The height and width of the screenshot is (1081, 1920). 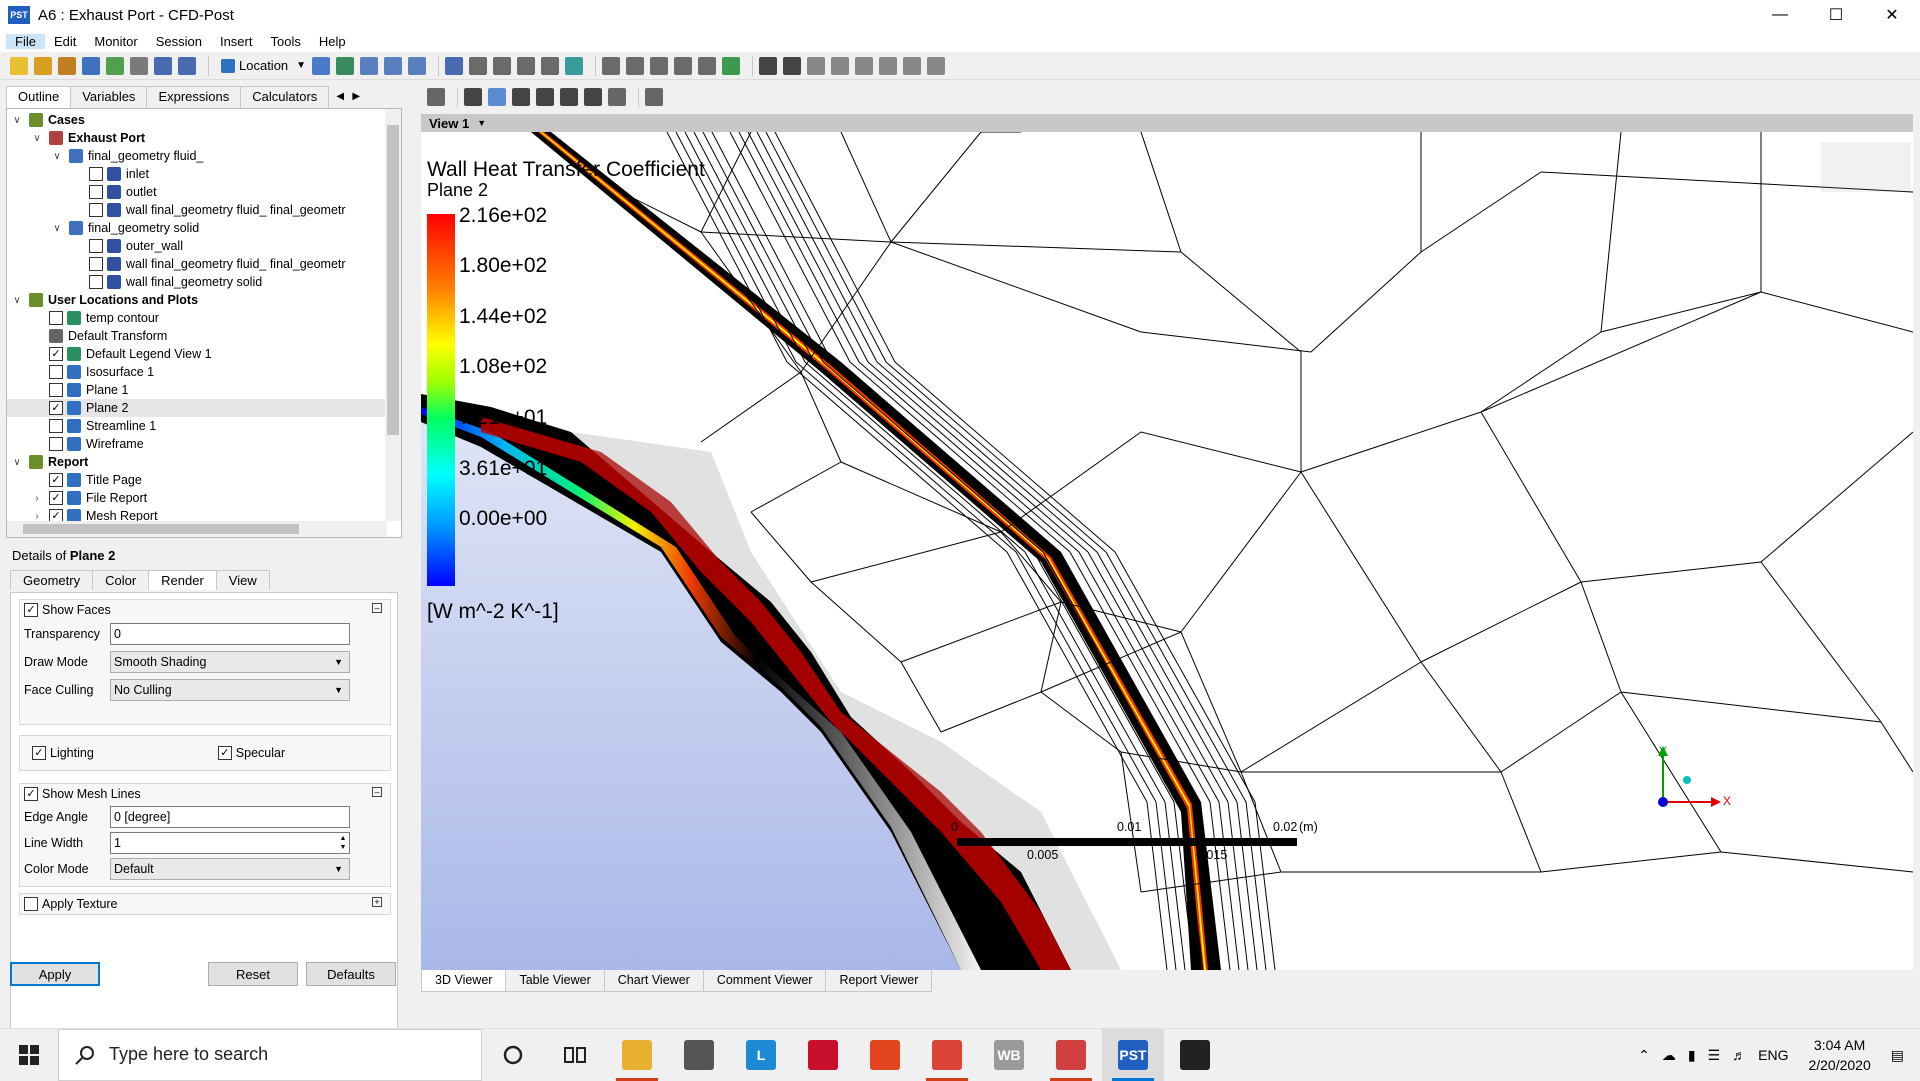 What do you see at coordinates (699, 1055) in the screenshot?
I see `mail-icon` at bounding box center [699, 1055].